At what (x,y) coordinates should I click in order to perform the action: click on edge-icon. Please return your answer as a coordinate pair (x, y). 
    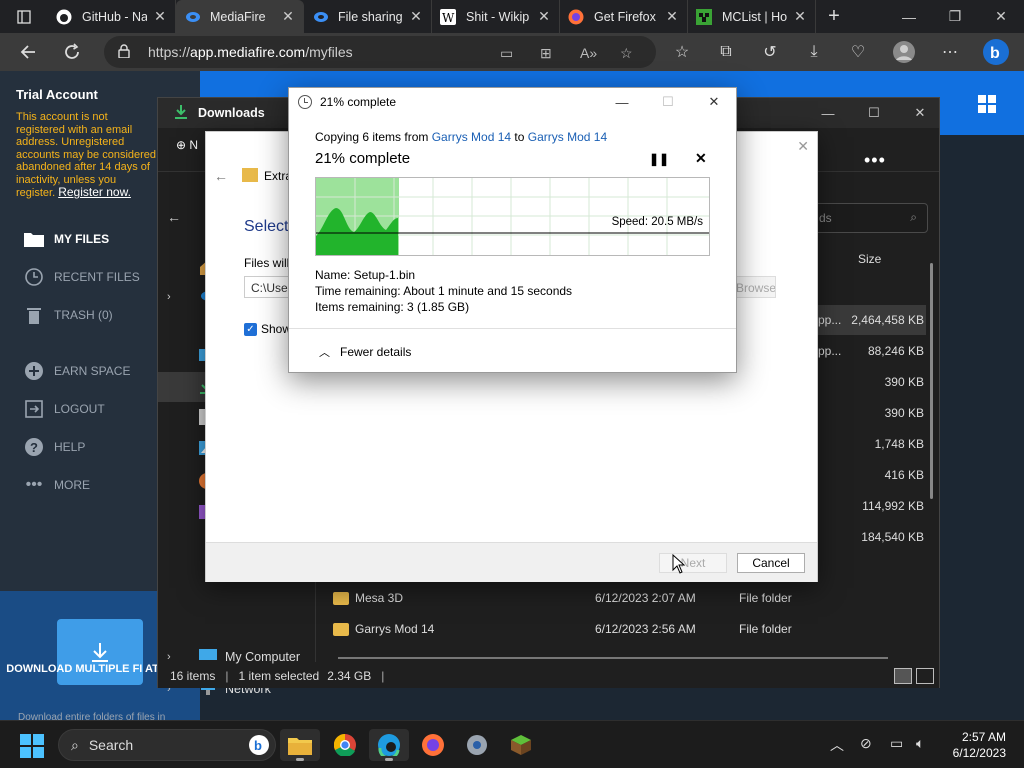
    Looking at the image, I should click on (389, 745).